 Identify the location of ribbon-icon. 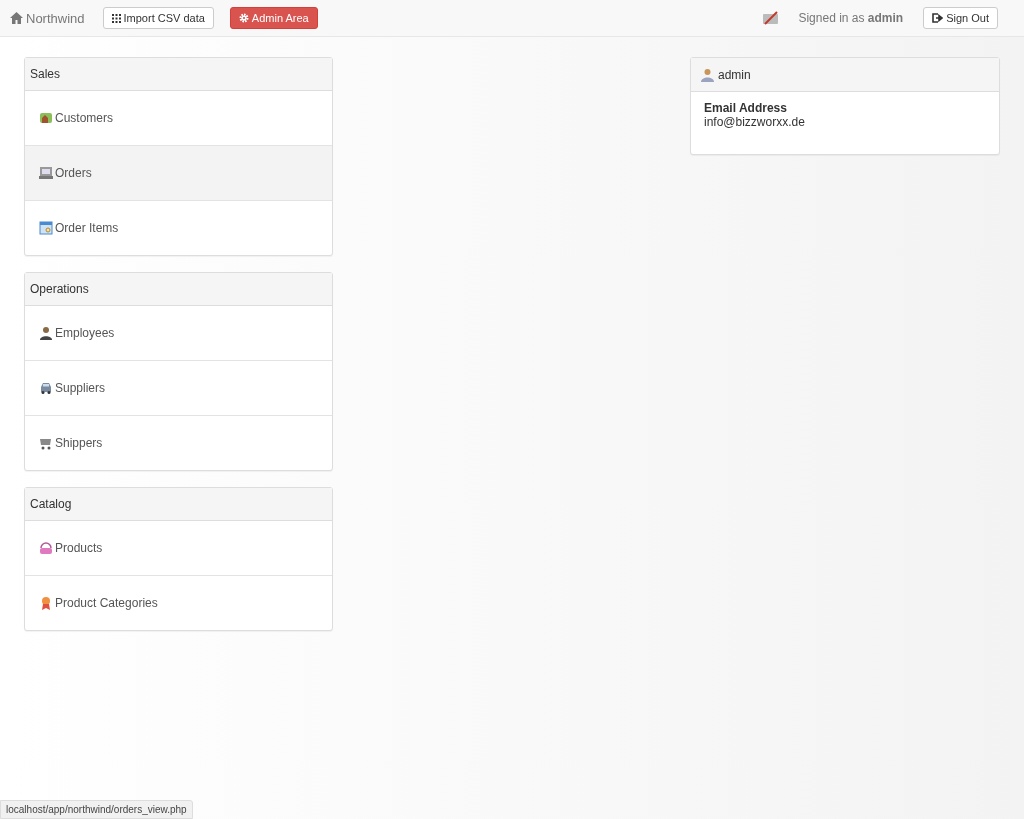
(46, 603).